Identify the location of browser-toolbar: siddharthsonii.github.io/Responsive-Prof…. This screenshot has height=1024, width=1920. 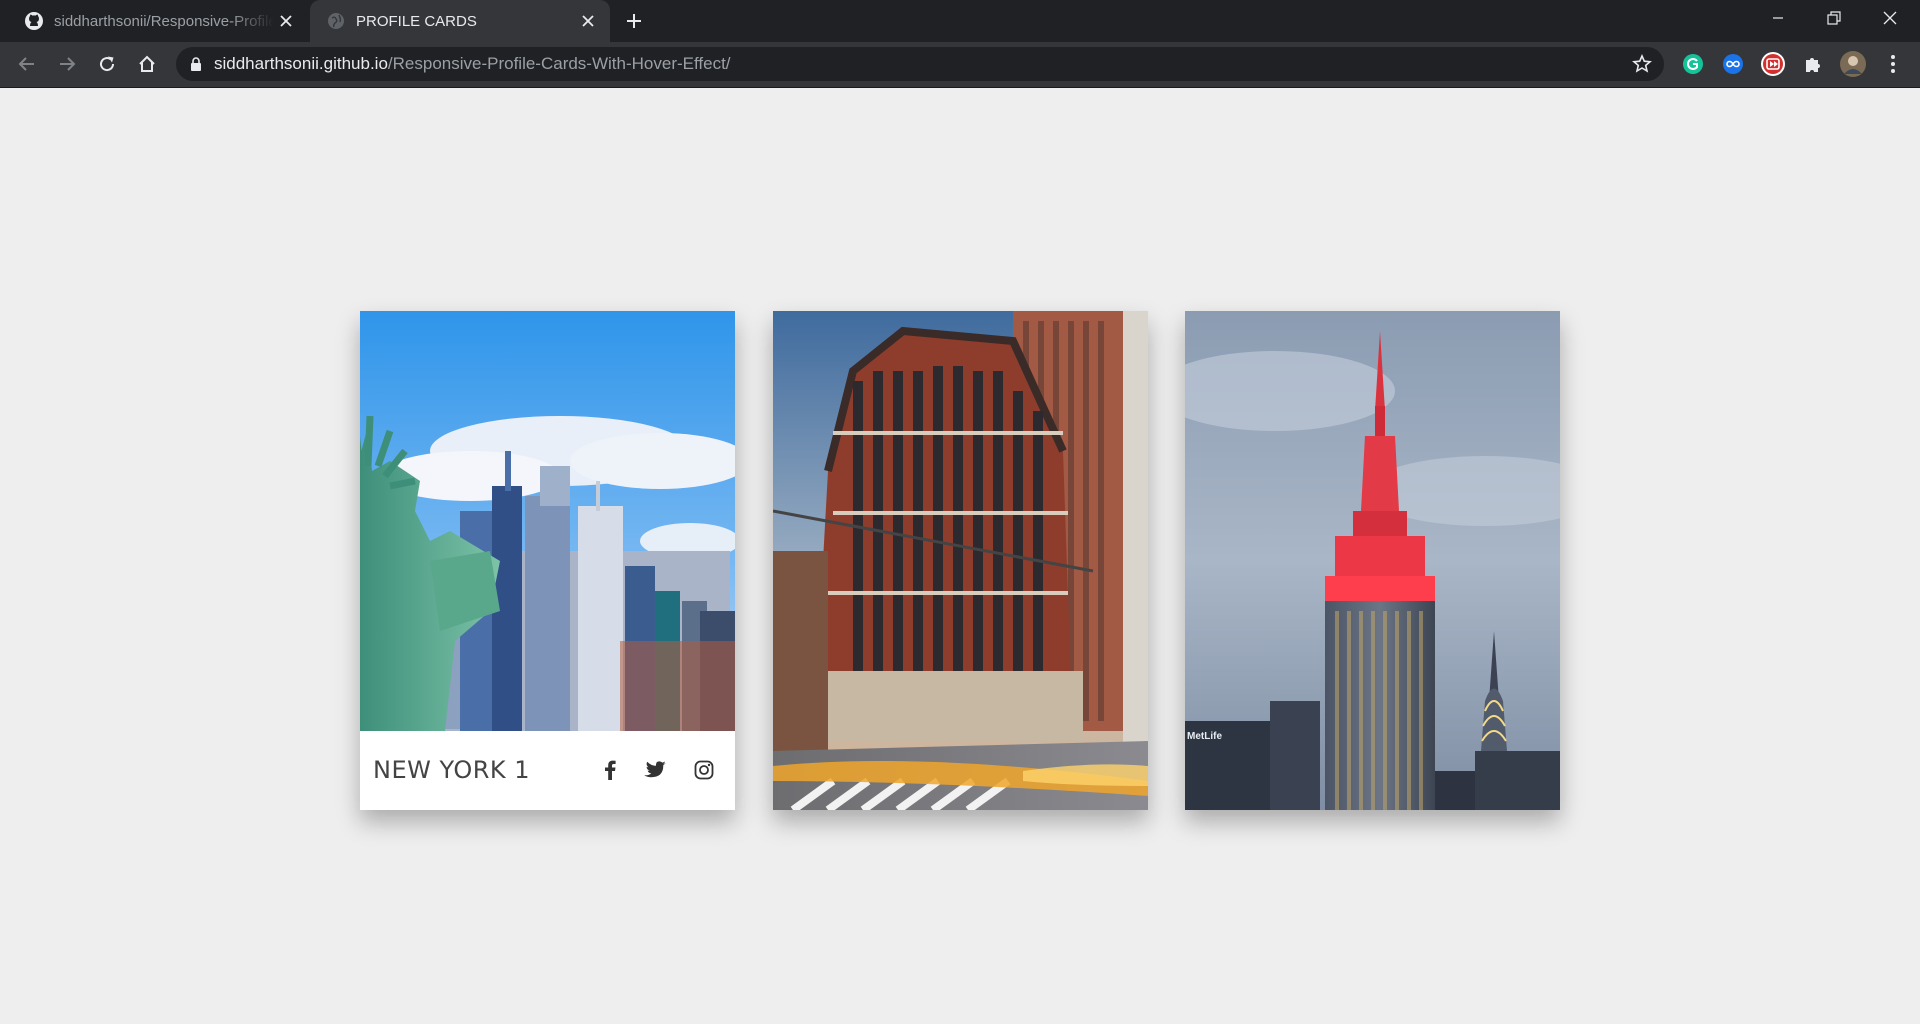
(960, 65).